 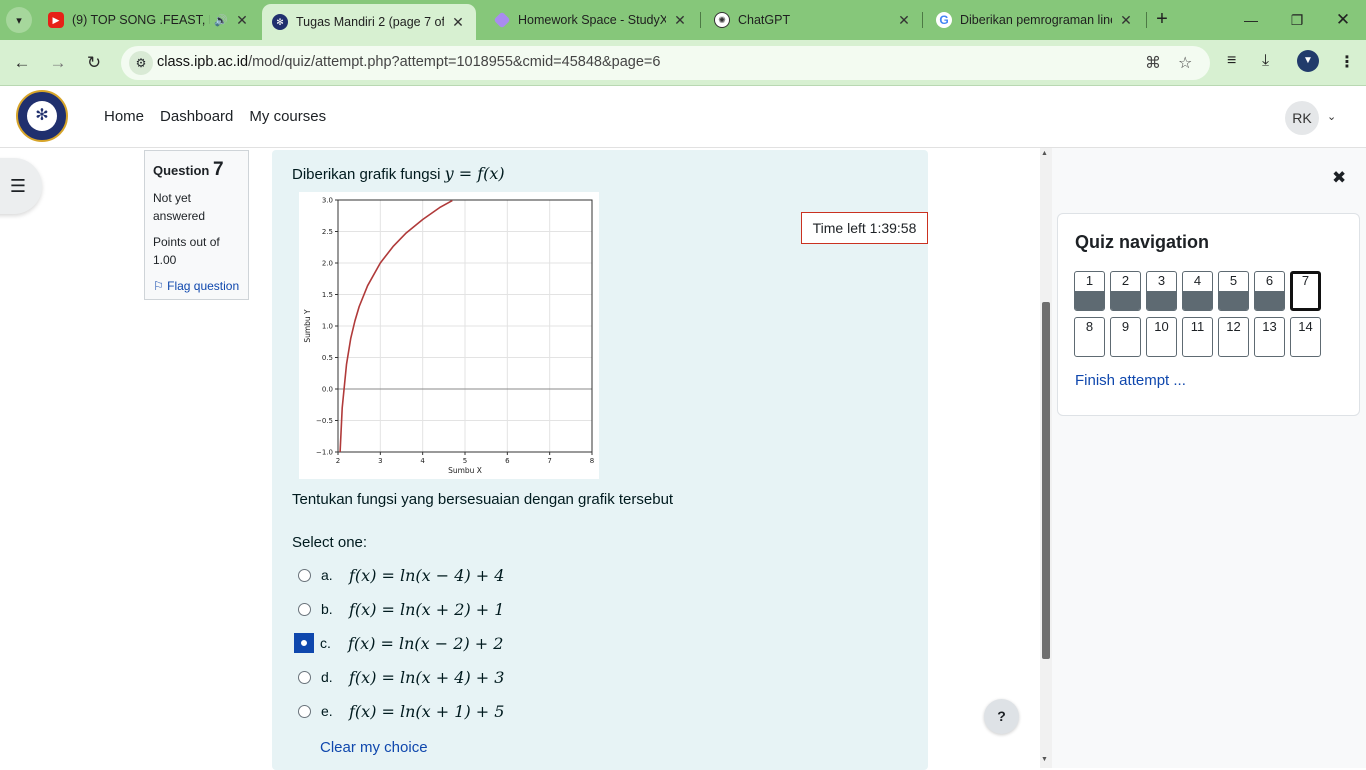 What do you see at coordinates (700, 20) in the screenshot?
I see `tab-separator` at bounding box center [700, 20].